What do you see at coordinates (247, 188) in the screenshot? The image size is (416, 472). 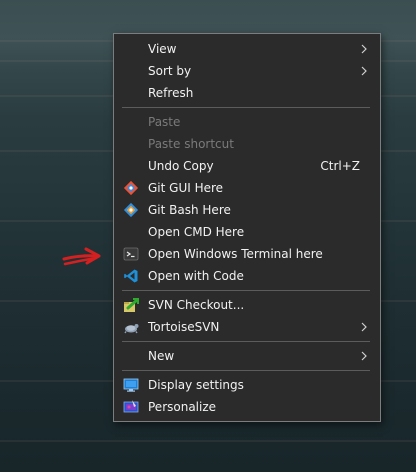 I see `menu-item-git-gui: Git GUI Here` at bounding box center [247, 188].